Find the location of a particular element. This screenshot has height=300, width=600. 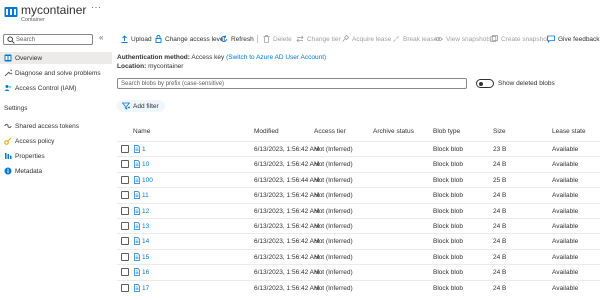

delete-button: Delete is located at coordinates (277, 39).